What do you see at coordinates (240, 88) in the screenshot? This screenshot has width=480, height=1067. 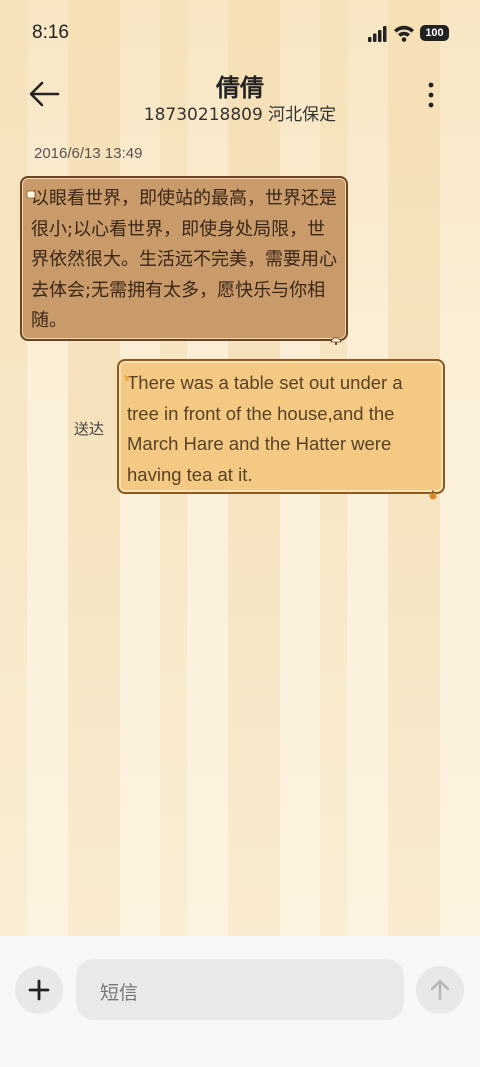 I see `contact-name: 倩倩` at bounding box center [240, 88].